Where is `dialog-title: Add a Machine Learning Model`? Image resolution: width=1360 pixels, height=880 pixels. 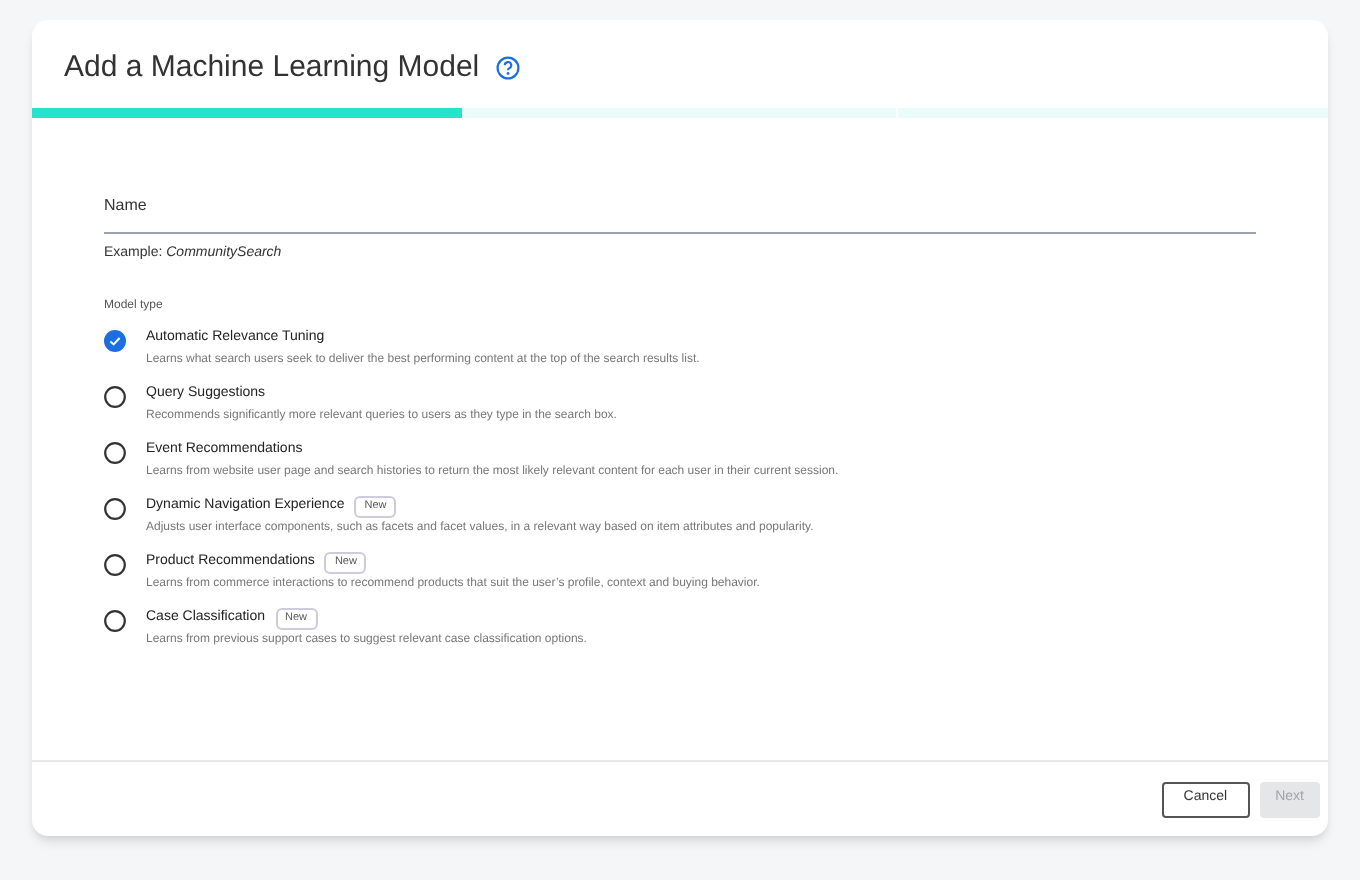 dialog-title: Add a Machine Learning Model is located at coordinates (272, 67).